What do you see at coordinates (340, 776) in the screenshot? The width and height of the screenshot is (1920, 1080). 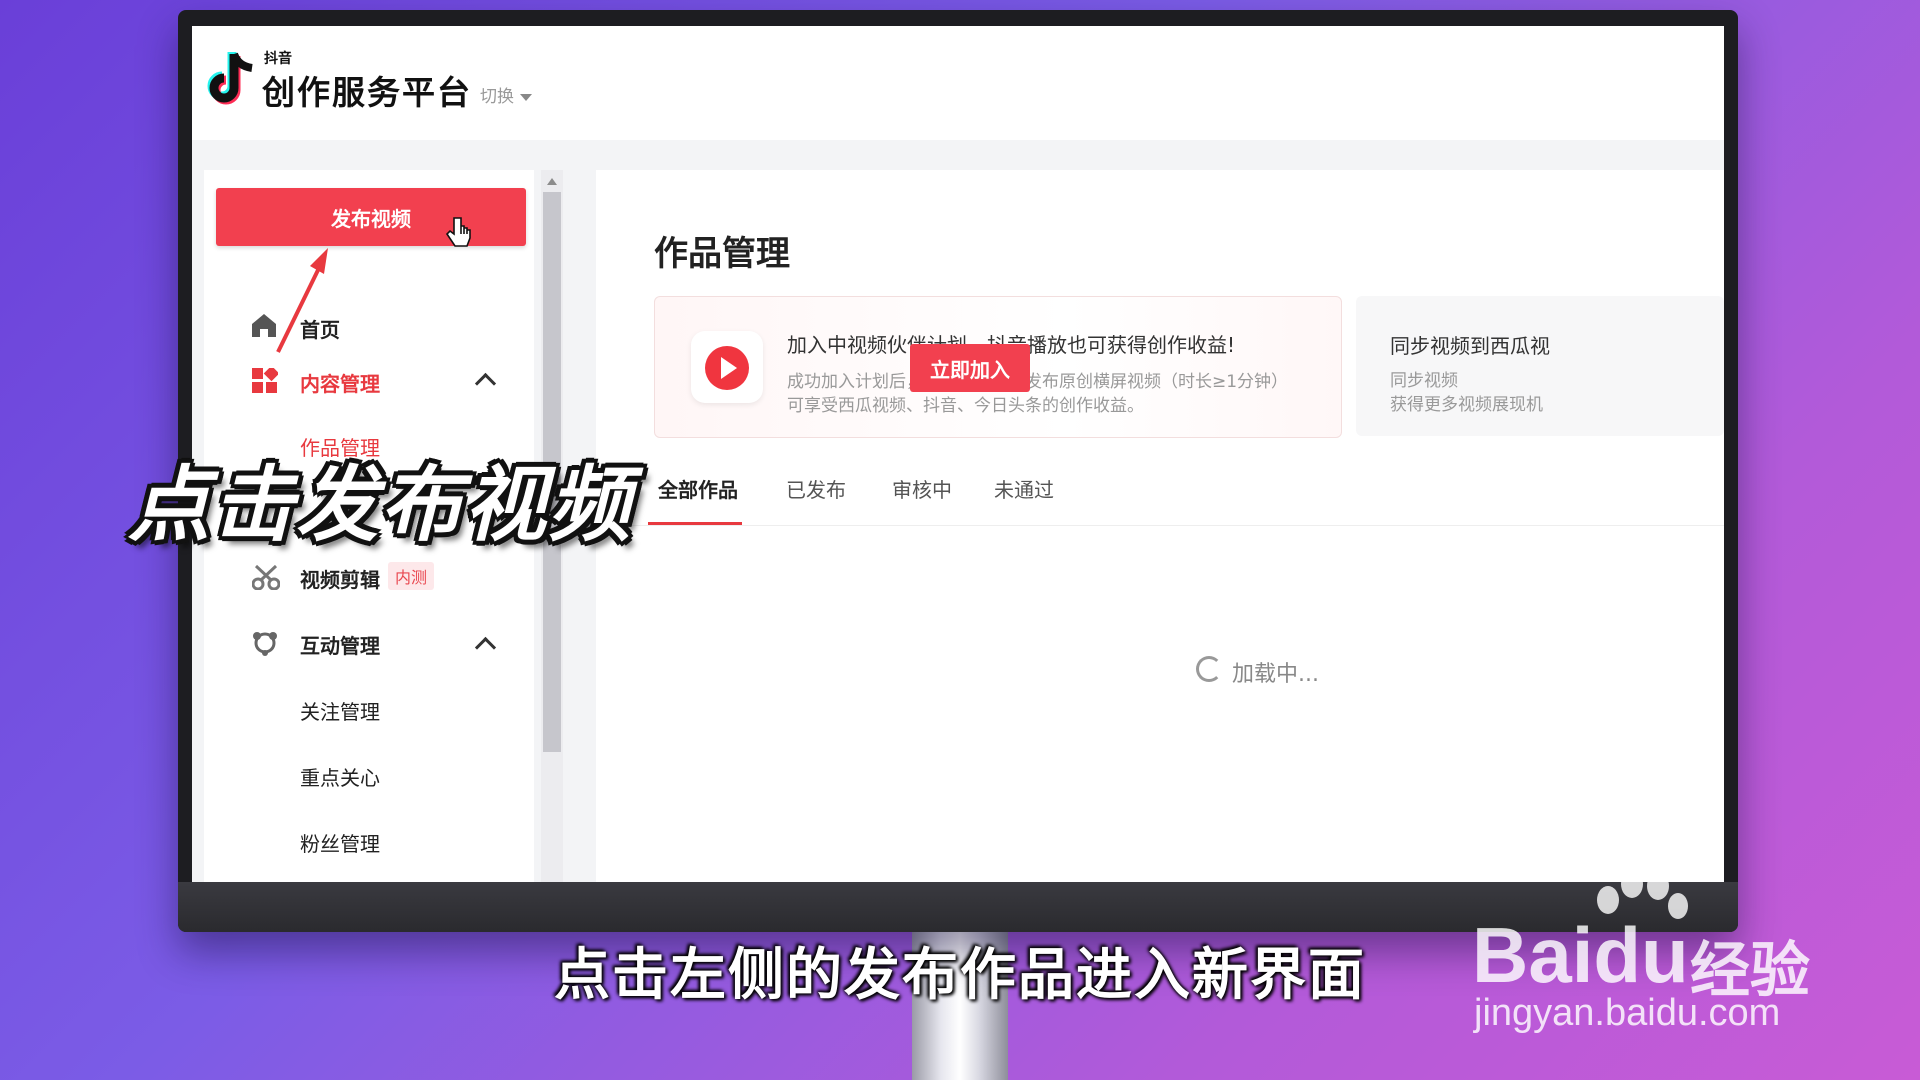 I see `sidebar-item-key-concerns: 重点关心` at bounding box center [340, 776].